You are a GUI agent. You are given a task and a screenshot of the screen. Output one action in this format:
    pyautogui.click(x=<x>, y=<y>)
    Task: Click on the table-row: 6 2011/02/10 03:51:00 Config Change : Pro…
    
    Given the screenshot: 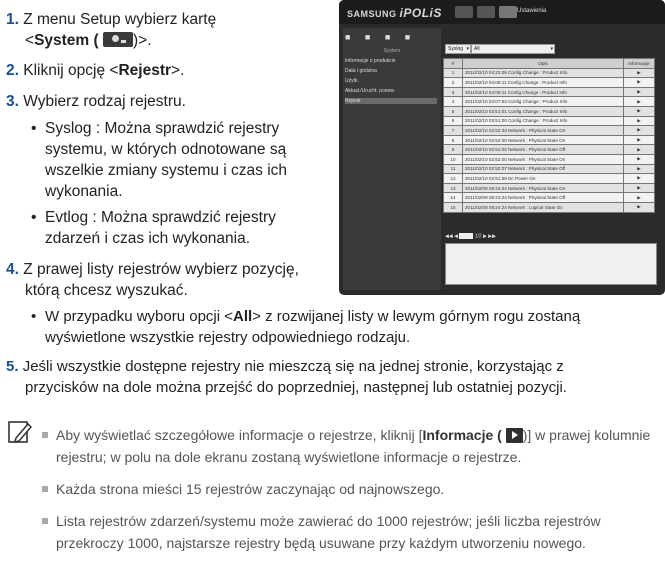 What is the action you would take?
    pyautogui.click(x=549, y=121)
    